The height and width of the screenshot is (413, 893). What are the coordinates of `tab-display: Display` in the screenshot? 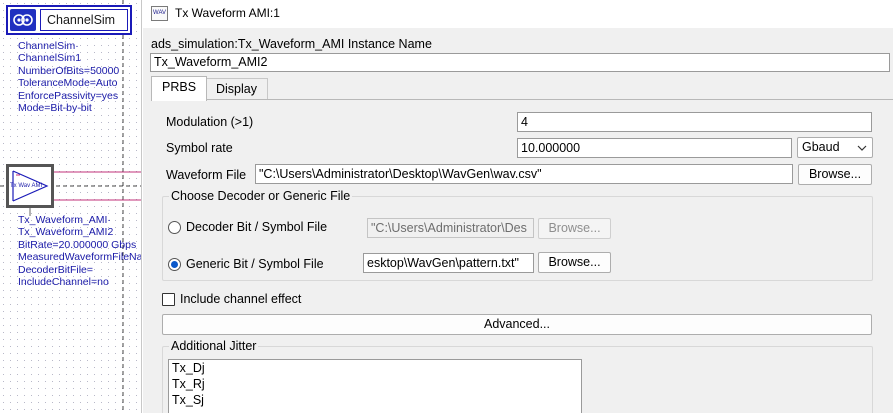 It's located at (236, 89).